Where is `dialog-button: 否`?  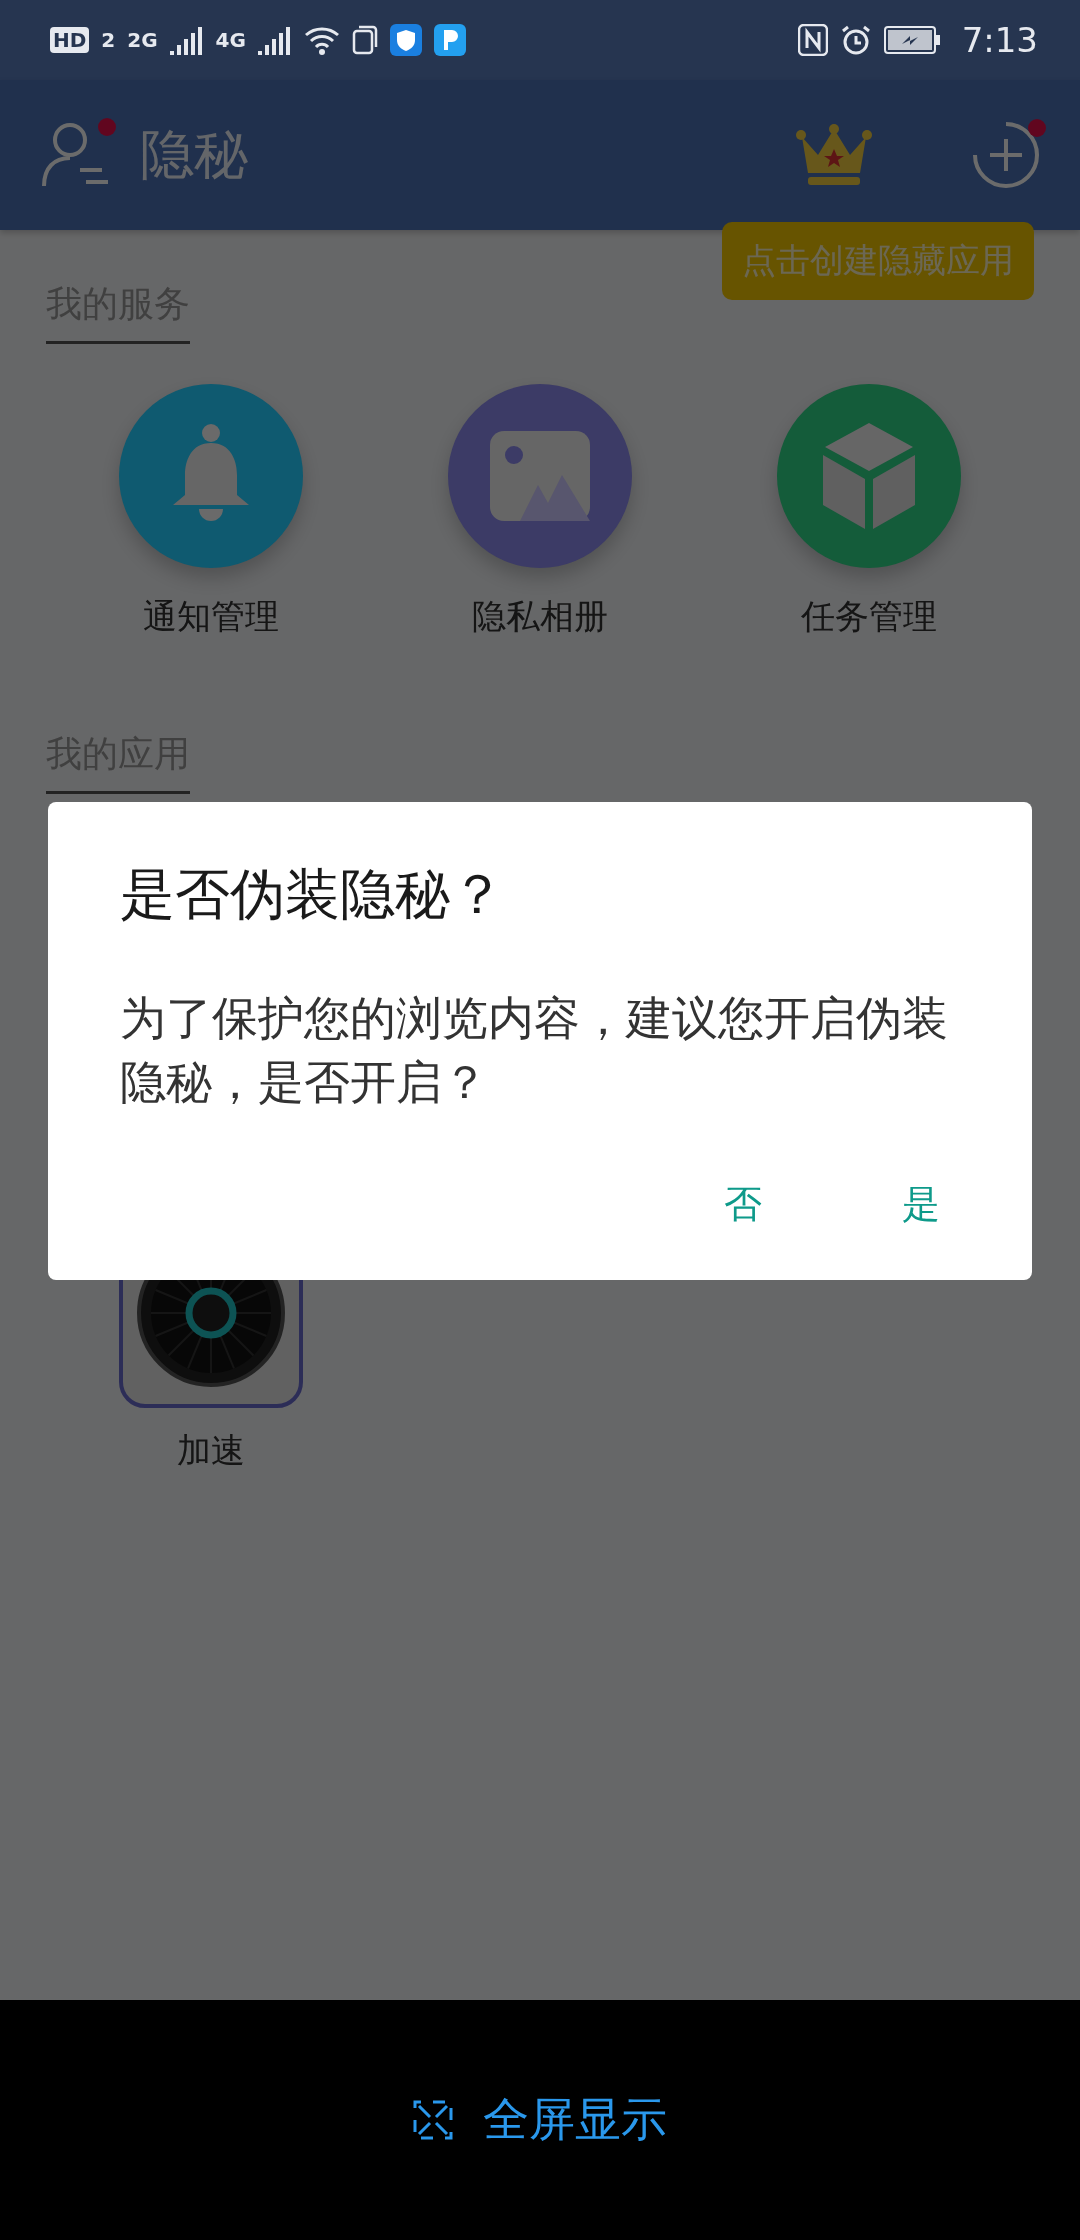 dialog-button: 否 is located at coordinates (743, 1204).